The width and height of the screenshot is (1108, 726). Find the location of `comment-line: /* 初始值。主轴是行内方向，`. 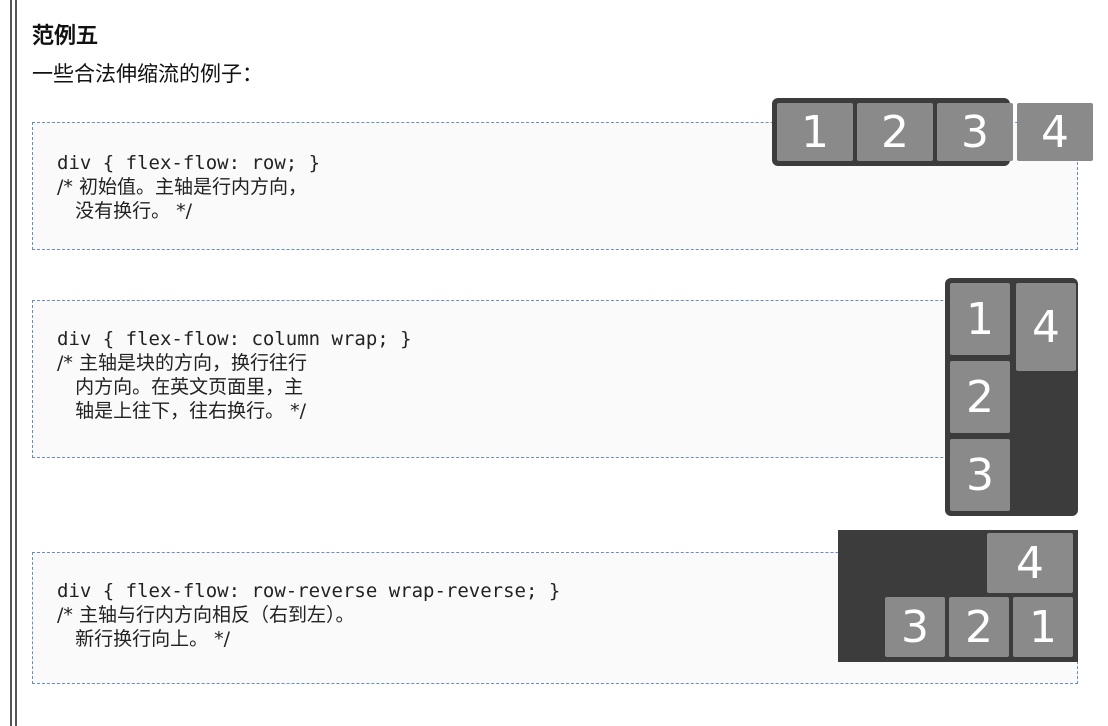

comment-line: /* 初始值。主轴是行内方向， is located at coordinates (182, 187).